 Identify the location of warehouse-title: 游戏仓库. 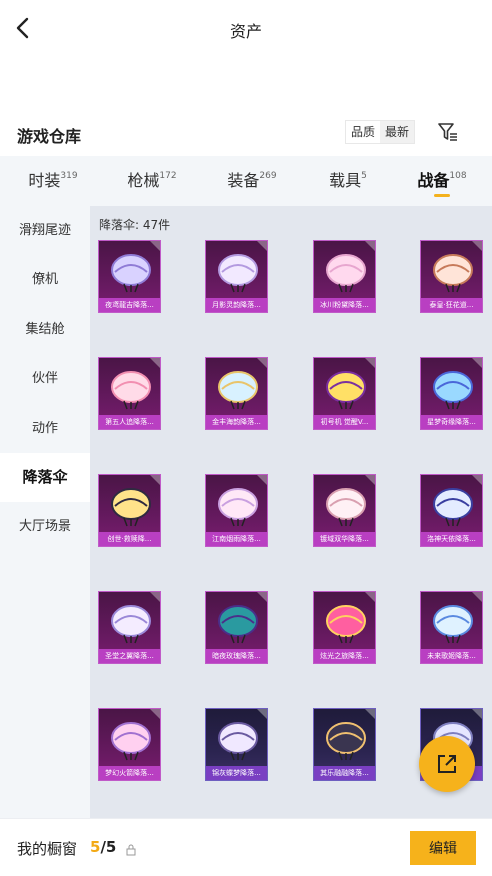
(49, 136).